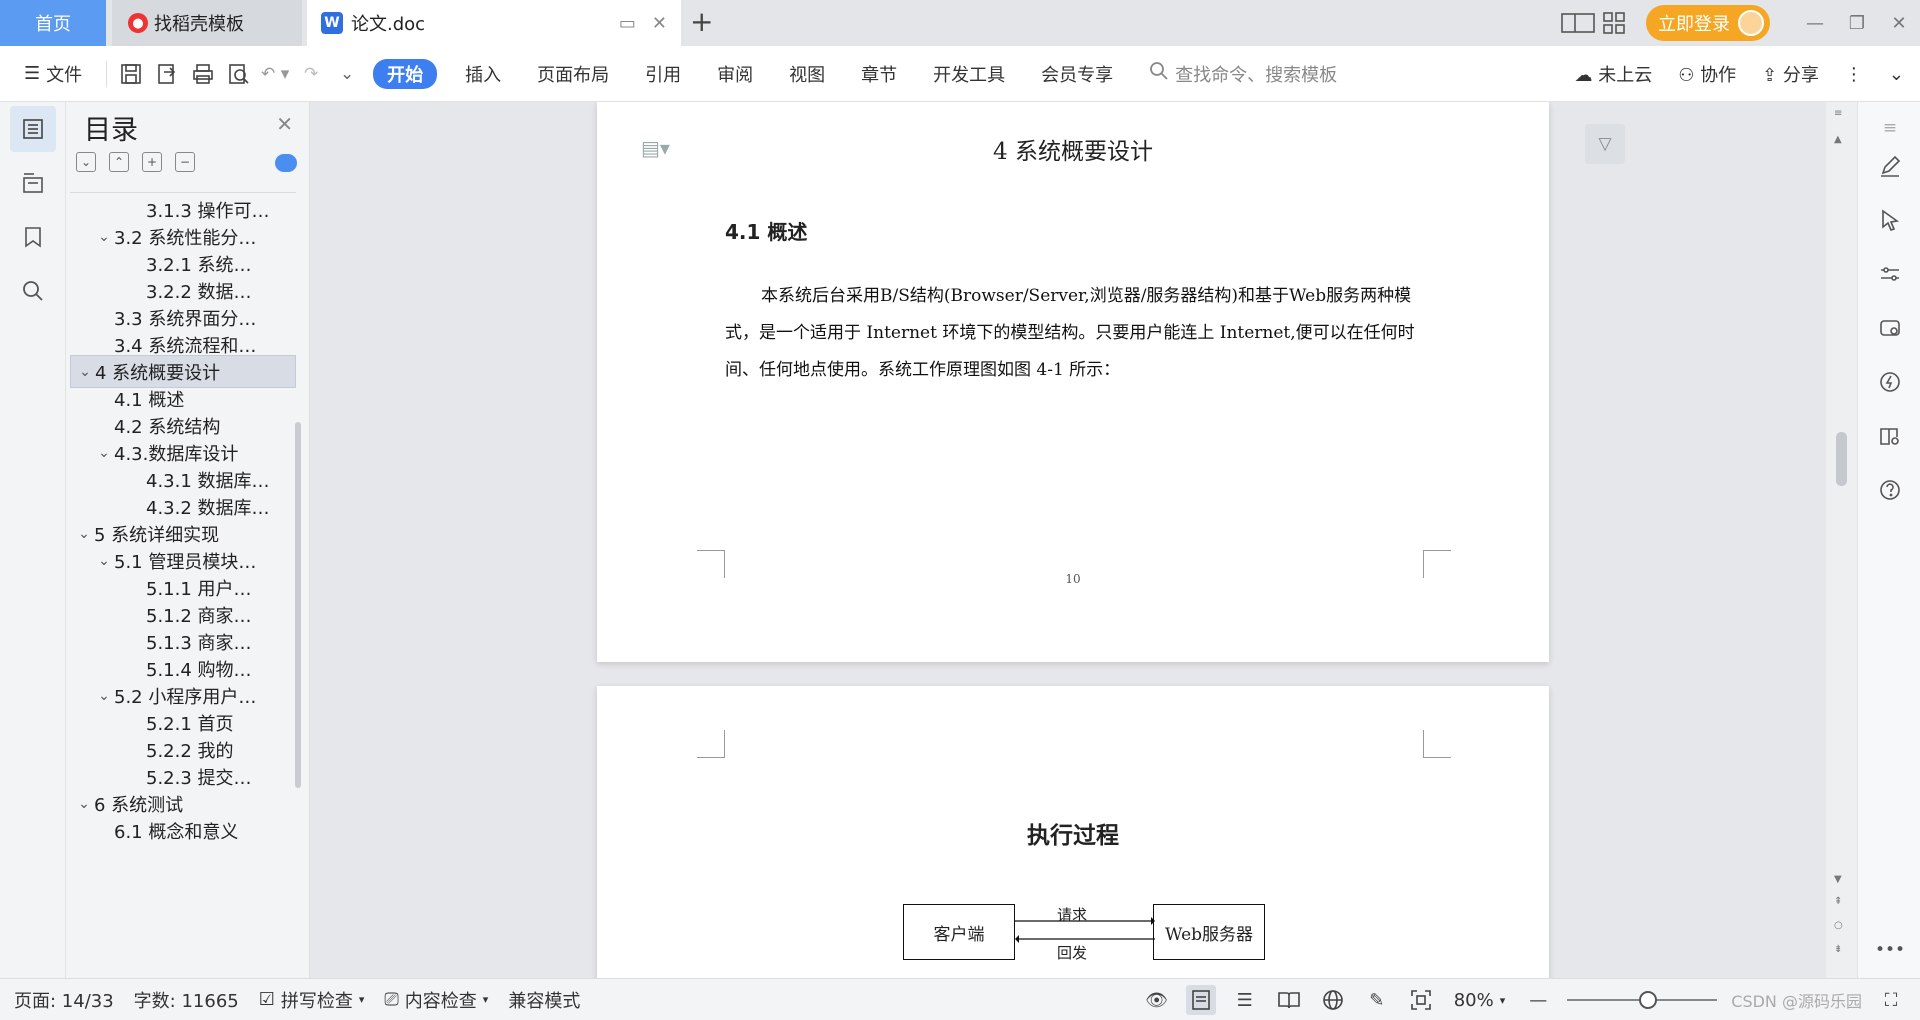 This screenshot has width=1920, height=1020. Describe the element at coordinates (207, 23) in the screenshot. I see `tab-daoke-templates: ● 找稻壳模板` at that location.